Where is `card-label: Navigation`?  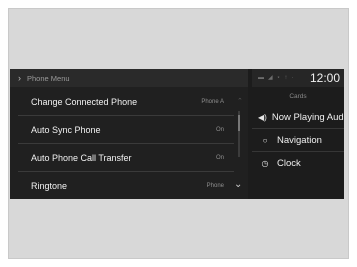
card-label: Navigation is located at coordinates (299, 140).